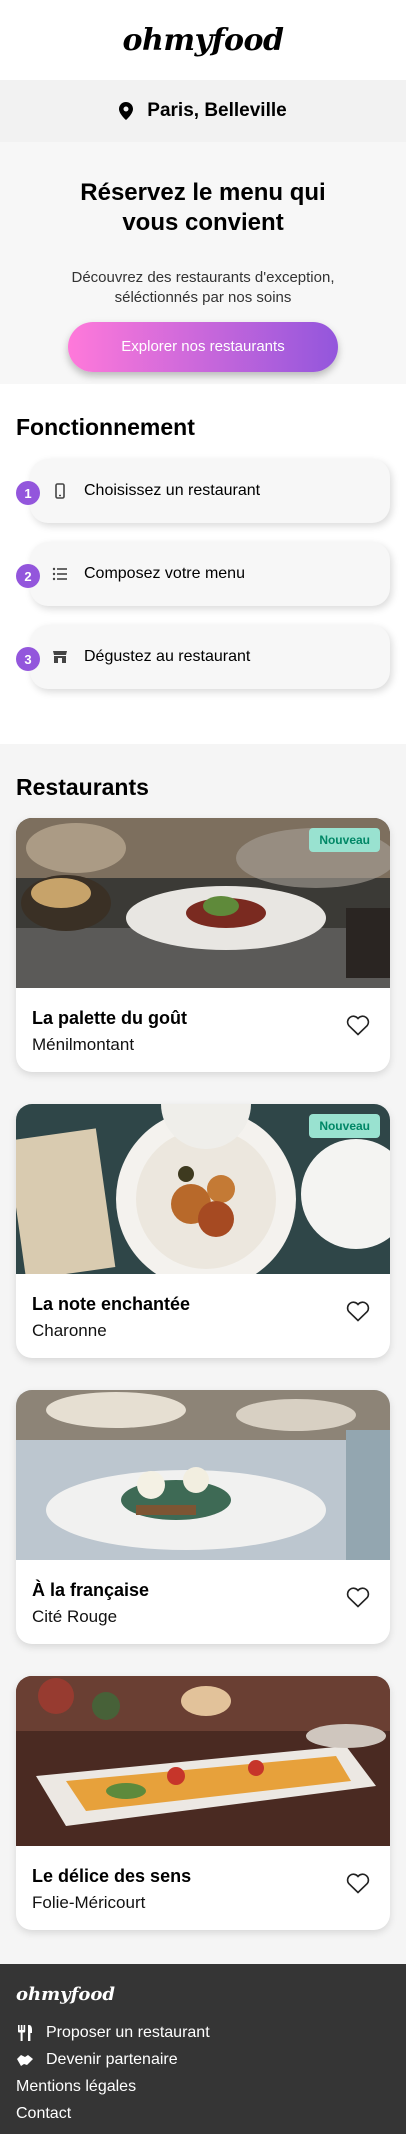 The height and width of the screenshot is (2134, 406). Describe the element at coordinates (203, 2113) in the screenshot. I see `footer-link-contact: Contact` at that location.